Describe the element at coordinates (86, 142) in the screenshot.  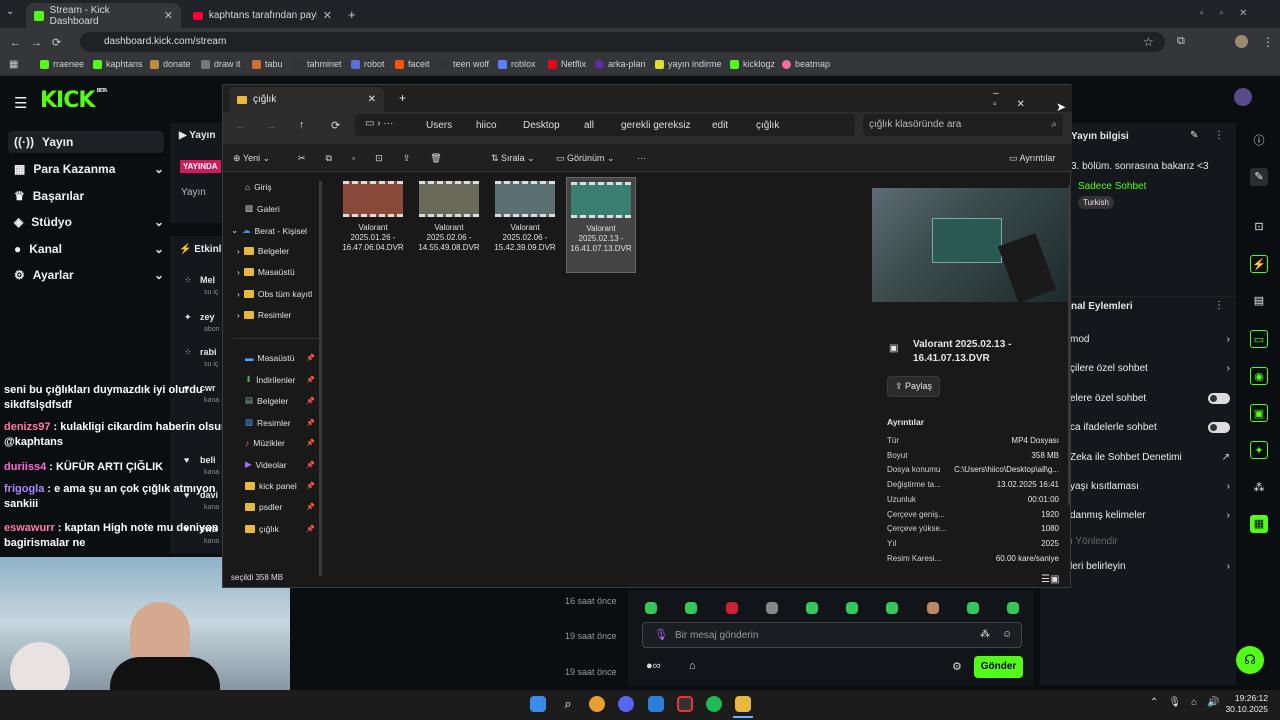
I see `nav-item-yayin: ((·)) Yayın` at that location.